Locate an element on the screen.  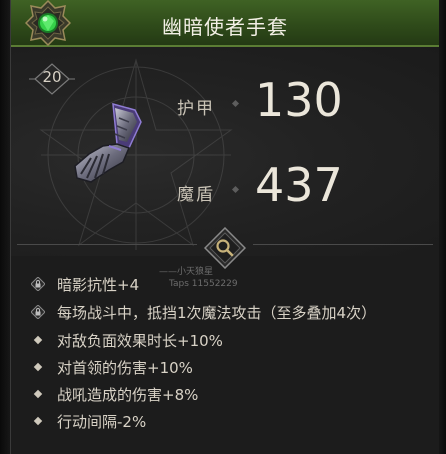
property-item: 战吼造成的伤害+8% is located at coordinates (114, 394).